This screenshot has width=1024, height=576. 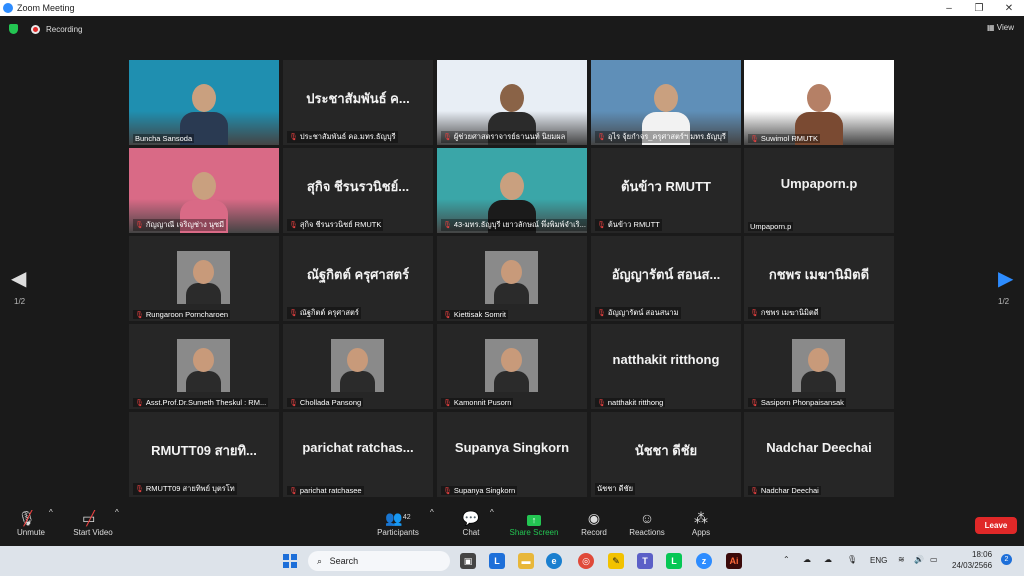 What do you see at coordinates (51, 512) in the screenshot?
I see `audio-options-caret-icon: ^` at bounding box center [51, 512].